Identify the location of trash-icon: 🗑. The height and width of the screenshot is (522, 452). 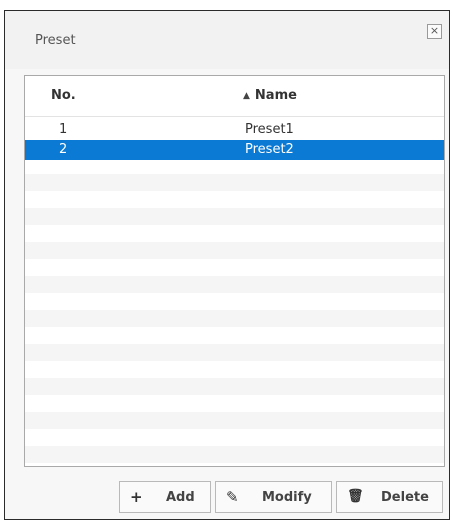
(355, 496).